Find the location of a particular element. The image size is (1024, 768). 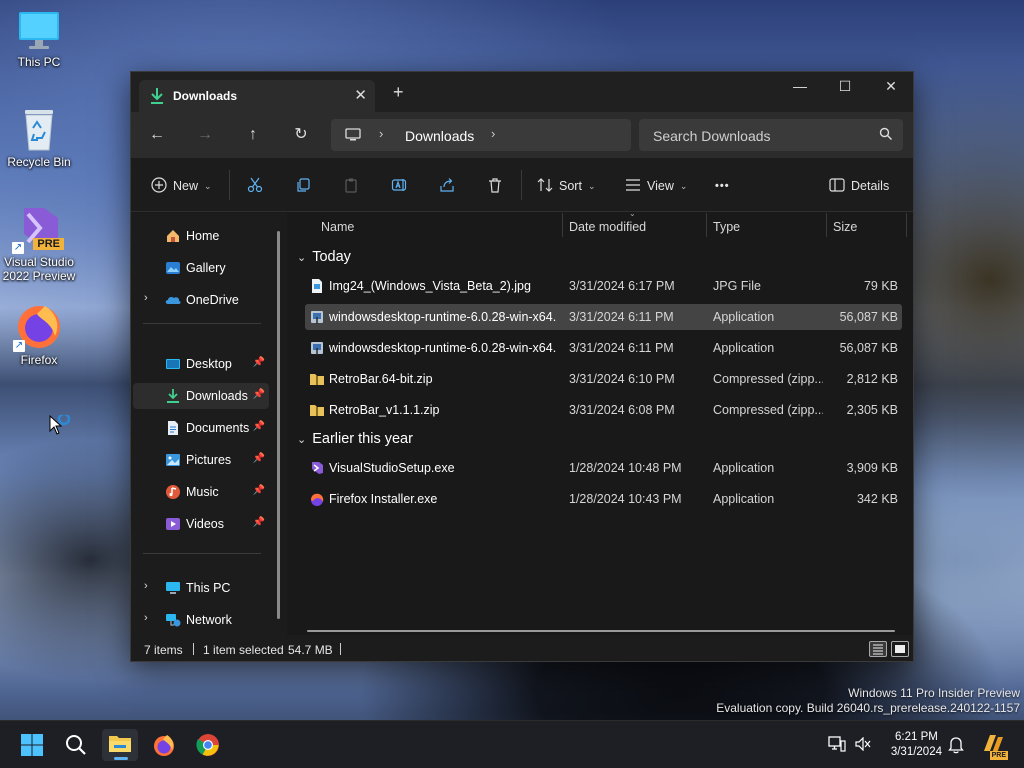

sidebar-item-this-pc: › This PC is located at coordinates (201, 588).